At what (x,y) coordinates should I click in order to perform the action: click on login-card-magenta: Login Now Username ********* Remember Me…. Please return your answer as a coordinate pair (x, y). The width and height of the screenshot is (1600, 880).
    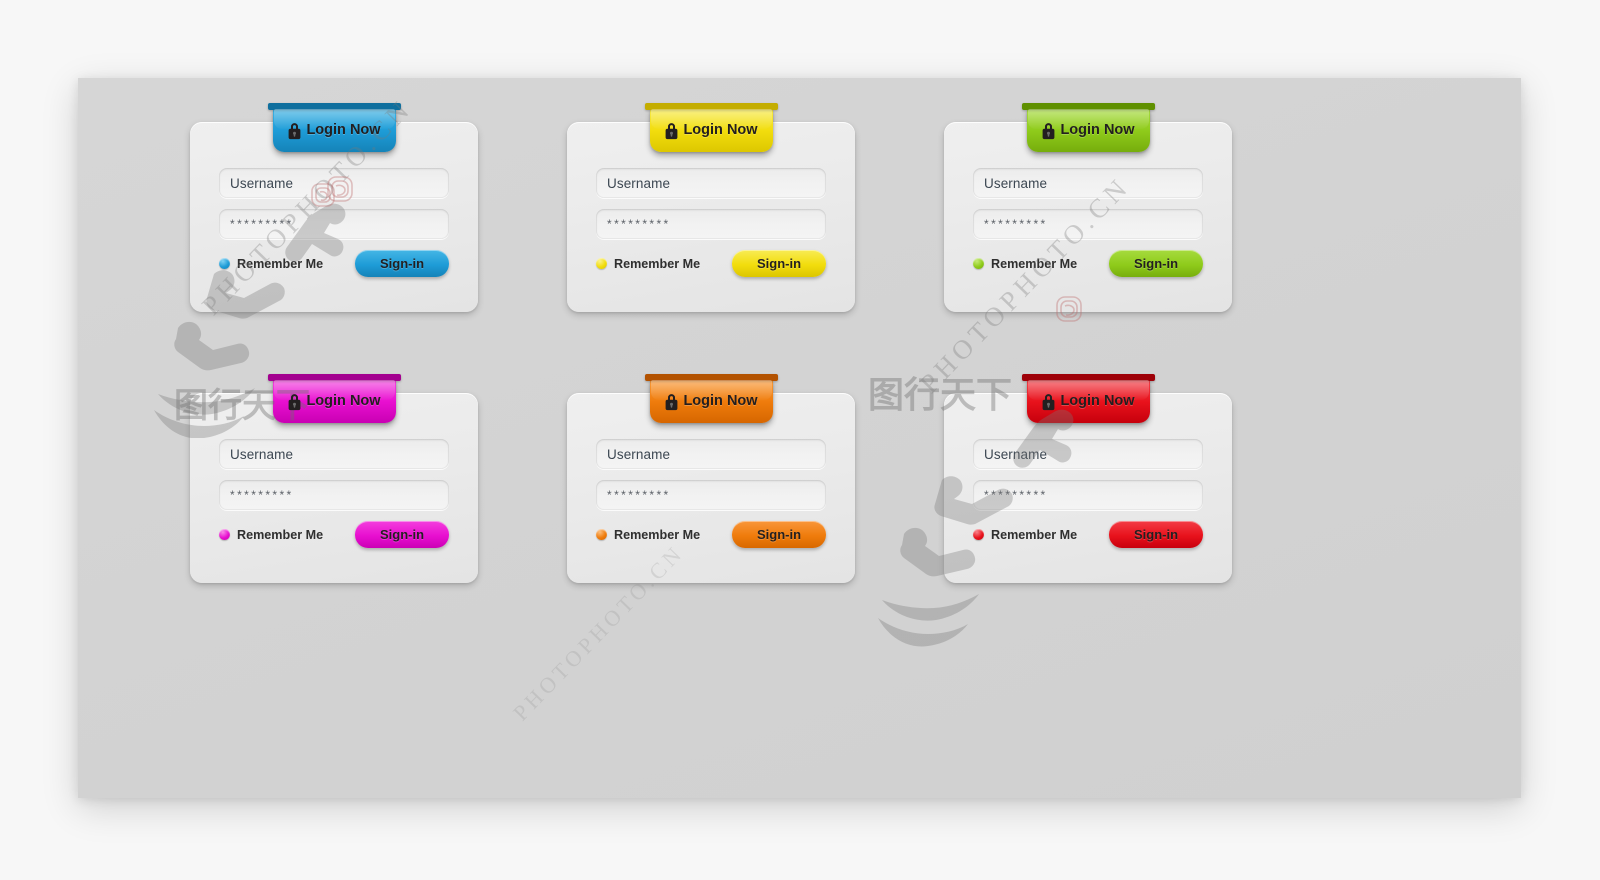
    Looking at the image, I should click on (334, 478).